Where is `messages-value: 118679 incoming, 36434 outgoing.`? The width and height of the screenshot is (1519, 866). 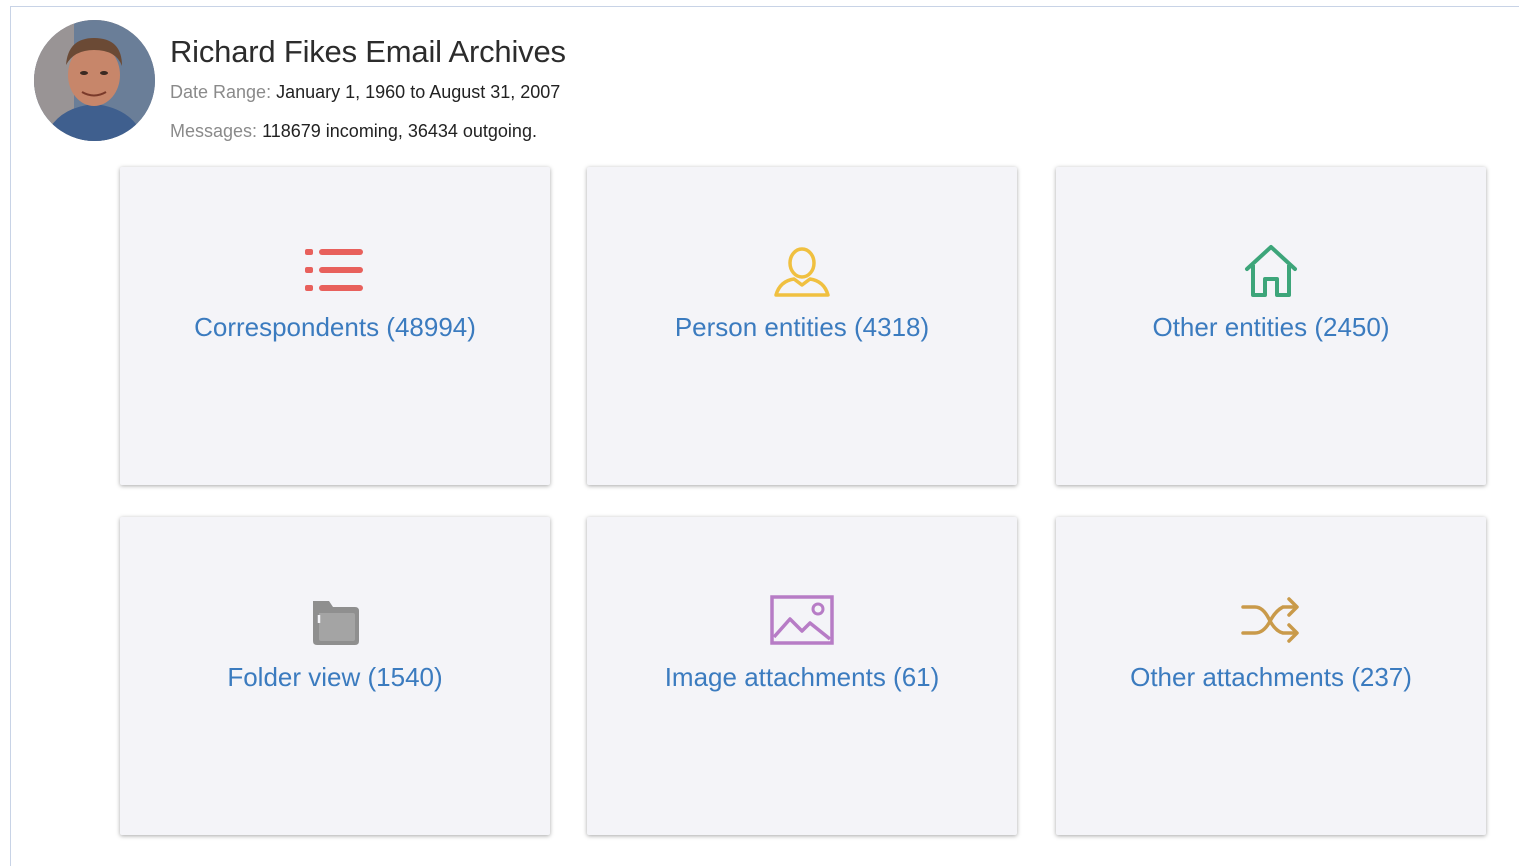
messages-value: 118679 incoming, 36434 outgoing. is located at coordinates (399, 131).